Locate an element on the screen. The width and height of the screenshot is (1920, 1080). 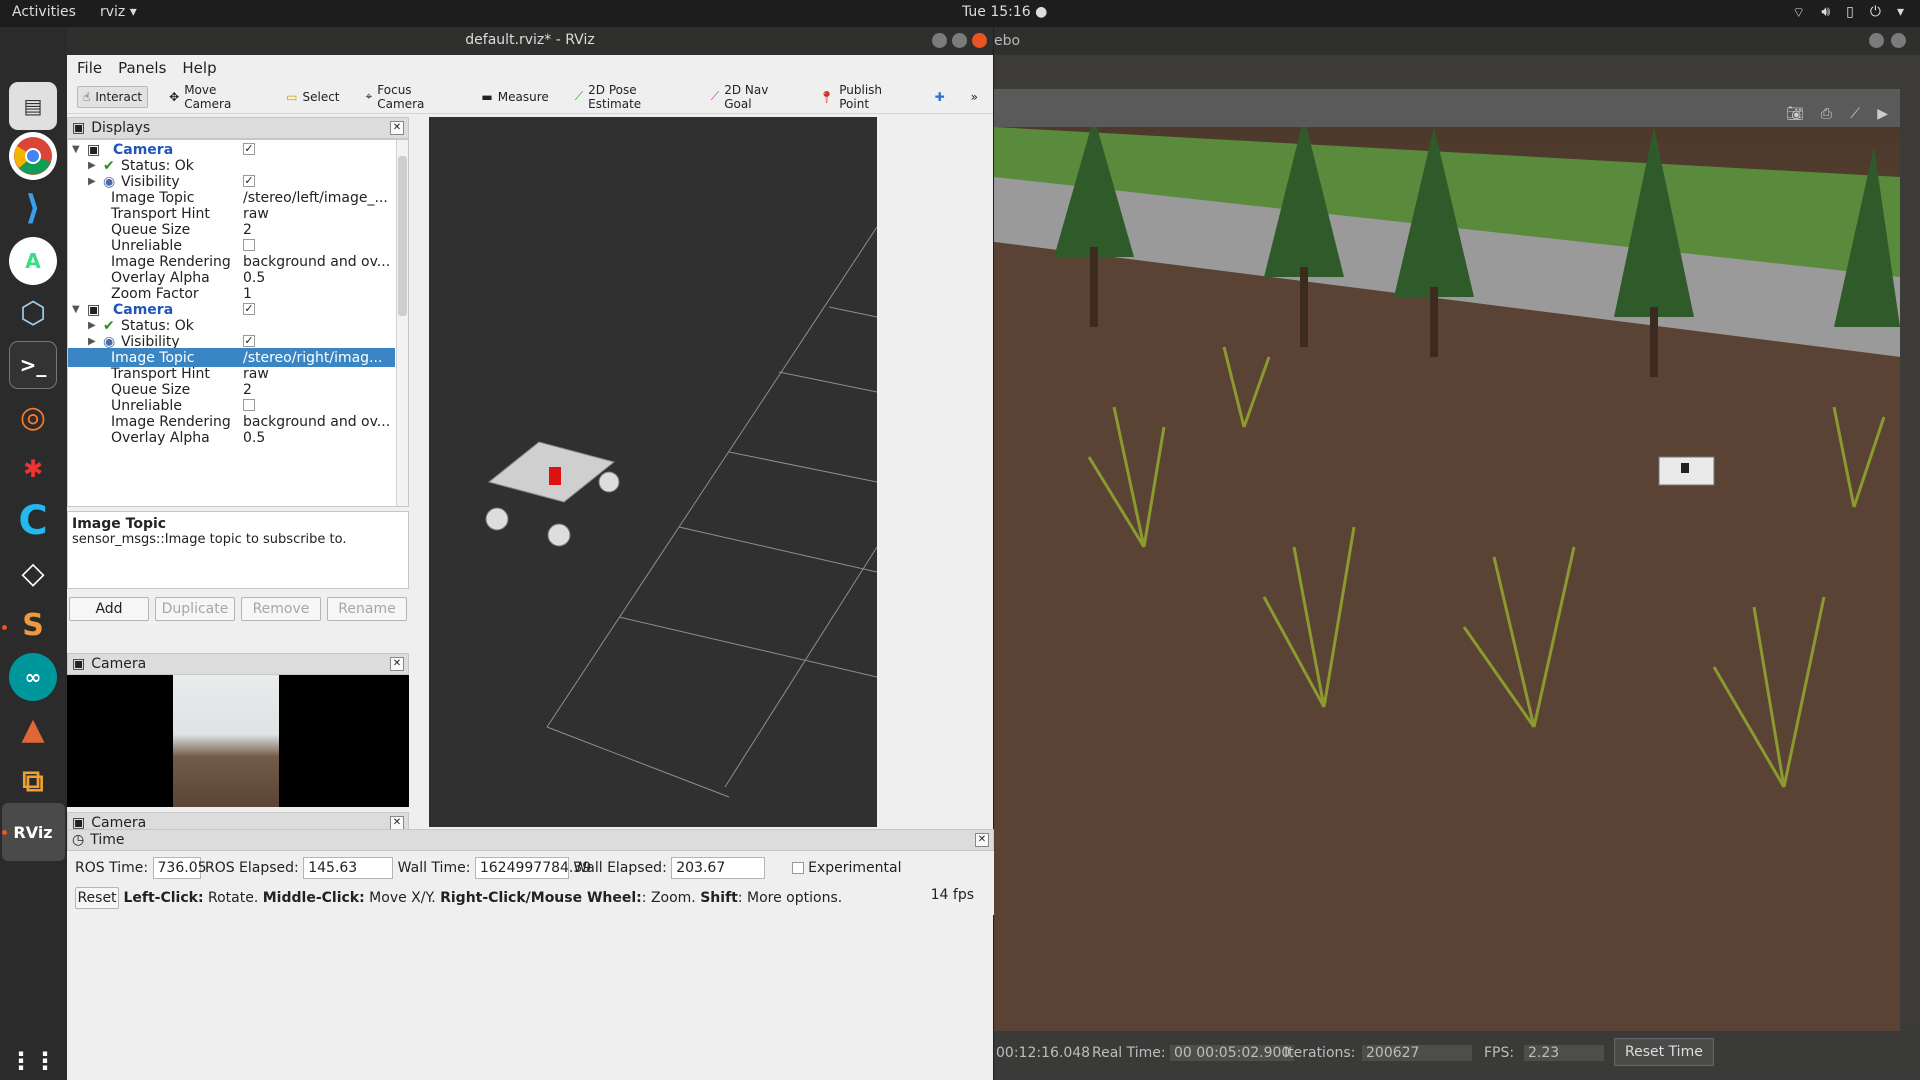
menu-panels: Panels is located at coordinates (142, 68).